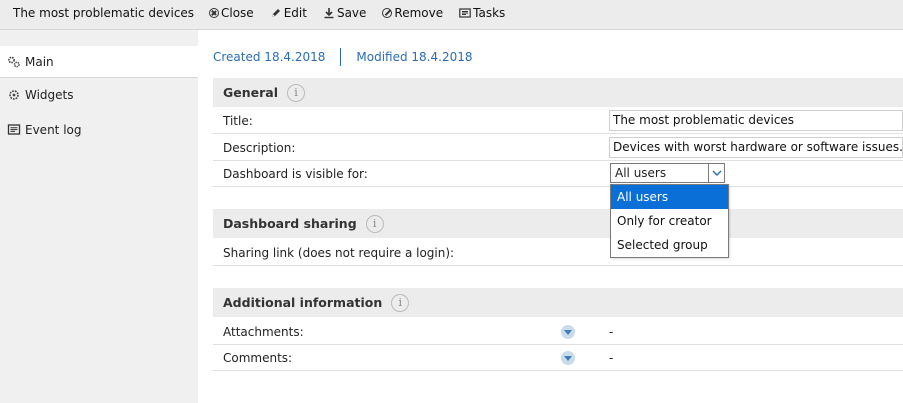 The height and width of the screenshot is (403, 903). What do you see at coordinates (756, 120) in the screenshot?
I see `title-field: The most problematic devices` at bounding box center [756, 120].